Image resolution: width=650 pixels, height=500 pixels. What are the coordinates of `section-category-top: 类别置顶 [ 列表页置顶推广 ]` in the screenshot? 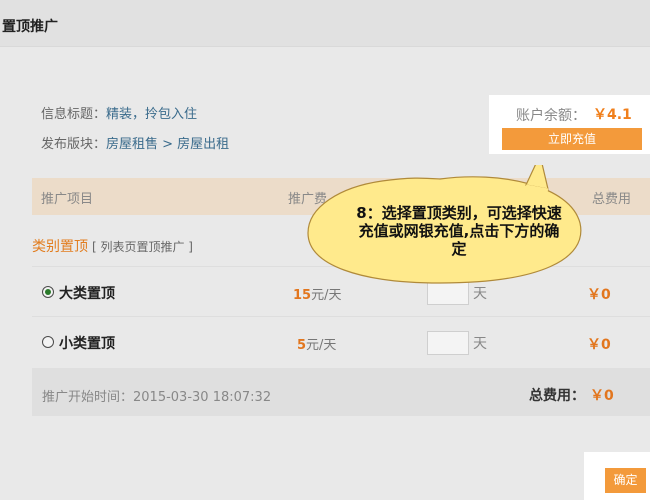 It's located at (112, 246).